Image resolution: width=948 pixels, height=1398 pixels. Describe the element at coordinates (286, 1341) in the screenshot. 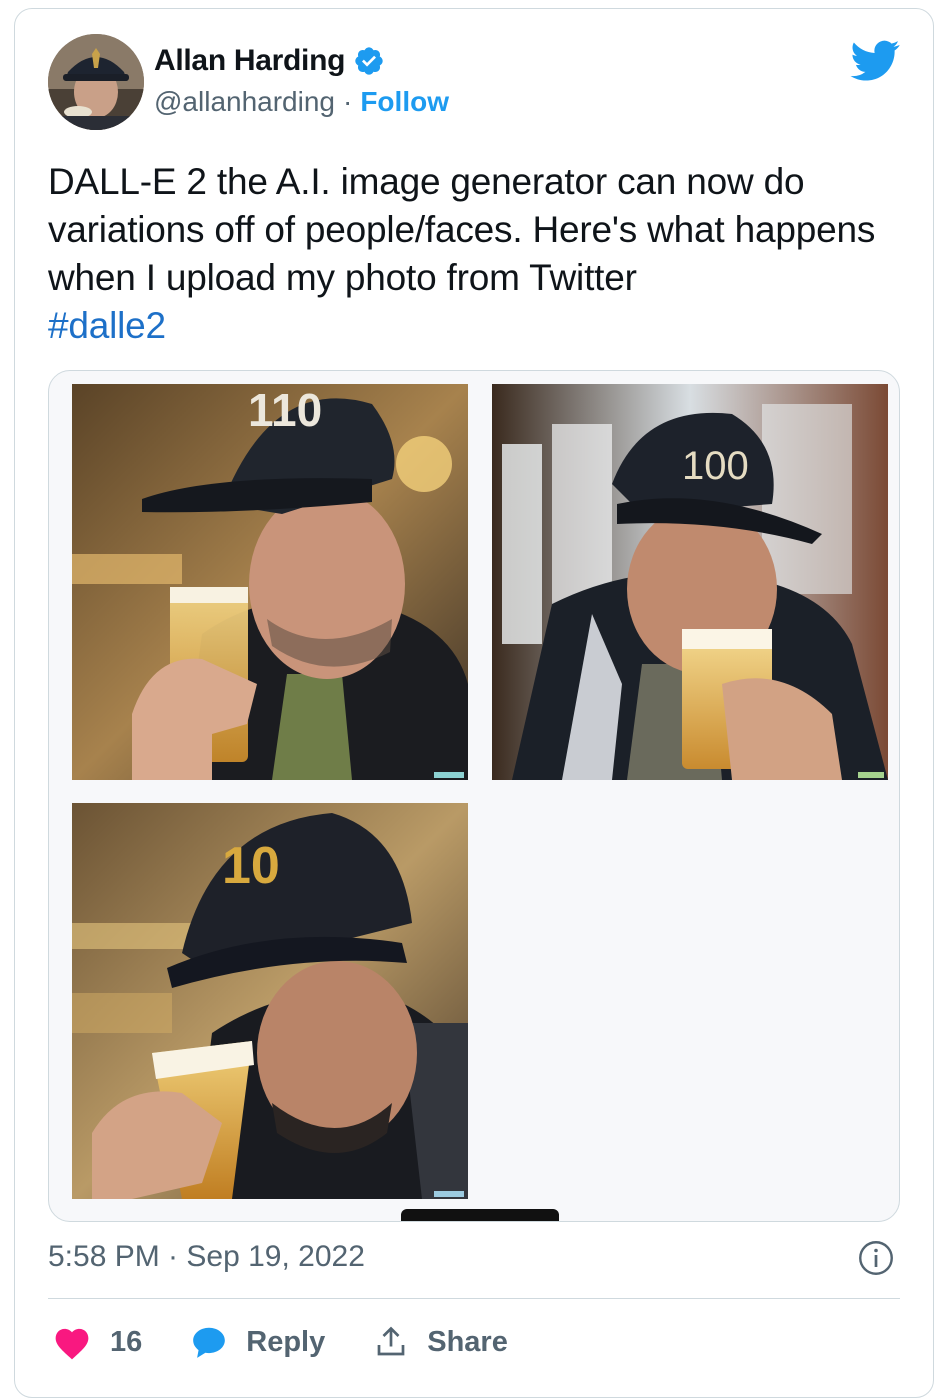

I see `reply-label: Reply` at that location.